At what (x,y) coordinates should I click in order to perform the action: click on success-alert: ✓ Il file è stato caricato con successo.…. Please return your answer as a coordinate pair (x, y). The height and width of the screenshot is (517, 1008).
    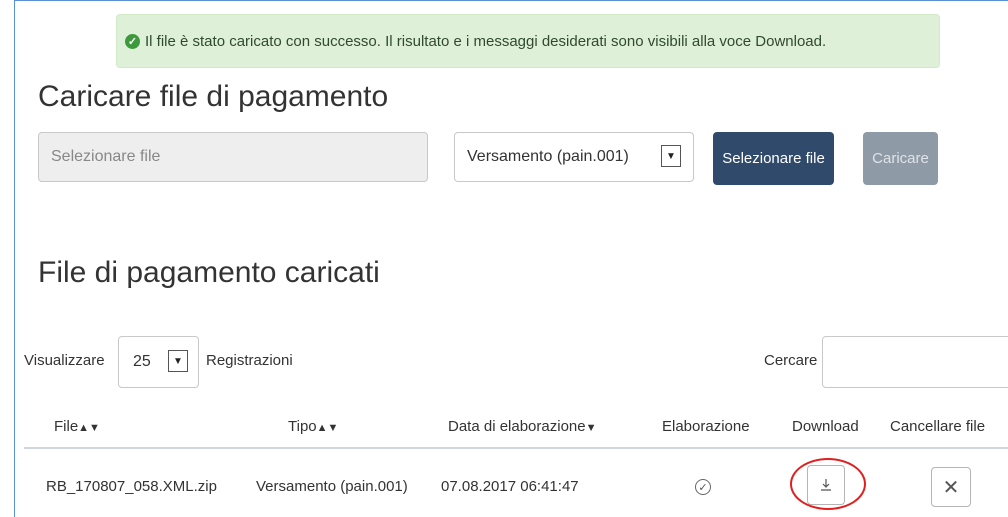
    Looking at the image, I should click on (528, 41).